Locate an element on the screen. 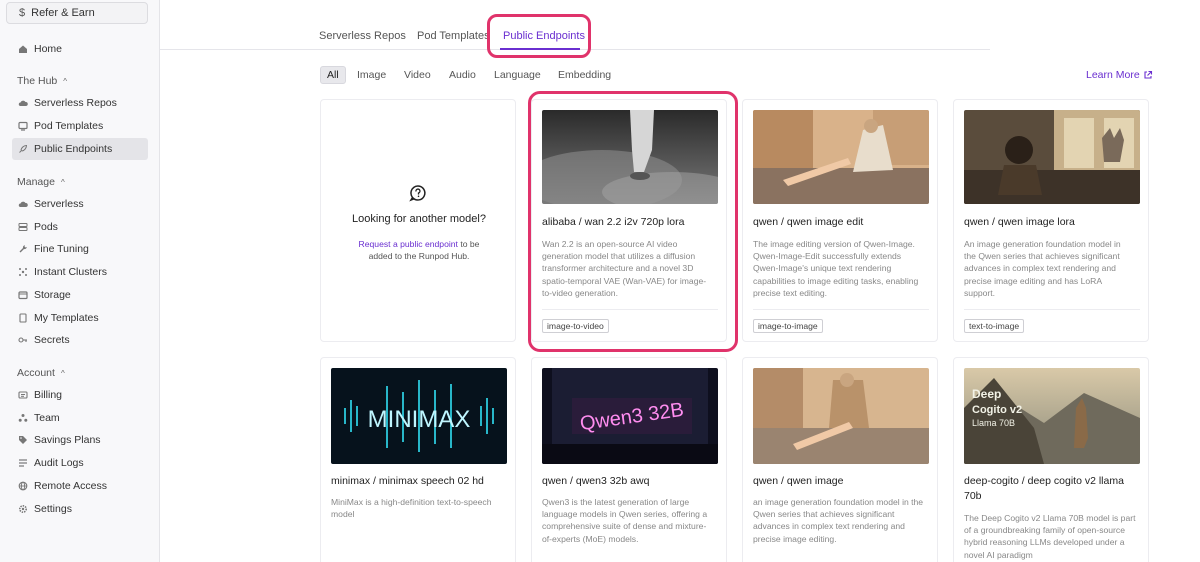 This screenshot has height=562, width=1200. sidebar-item-home: Home is located at coordinates (80, 49).